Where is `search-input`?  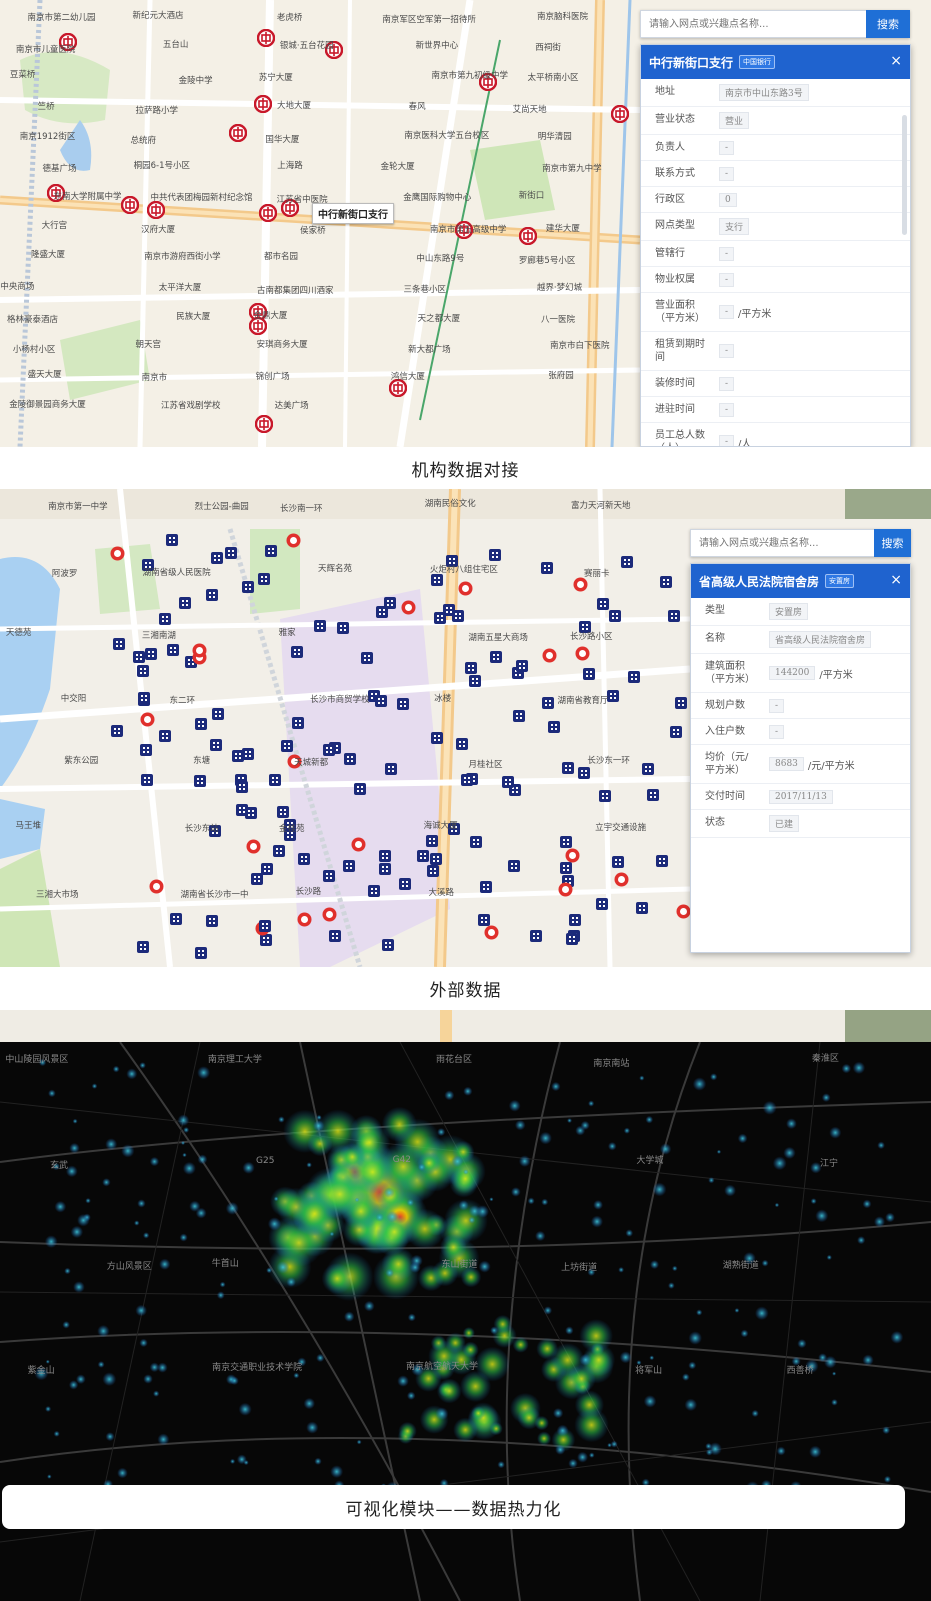 search-input is located at coordinates (753, 24).